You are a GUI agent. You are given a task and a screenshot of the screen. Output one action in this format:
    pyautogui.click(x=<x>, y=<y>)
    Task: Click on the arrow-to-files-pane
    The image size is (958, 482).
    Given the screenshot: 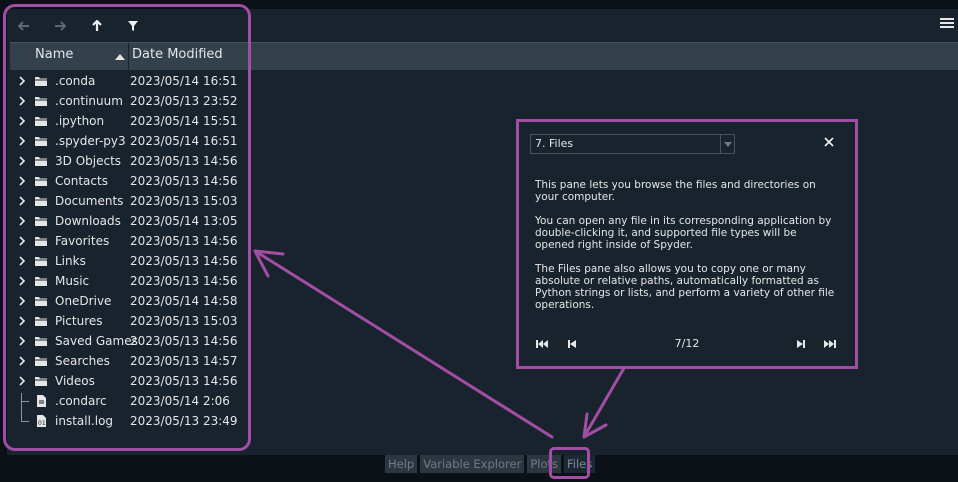 What is the action you would take?
    pyautogui.click(x=403, y=344)
    